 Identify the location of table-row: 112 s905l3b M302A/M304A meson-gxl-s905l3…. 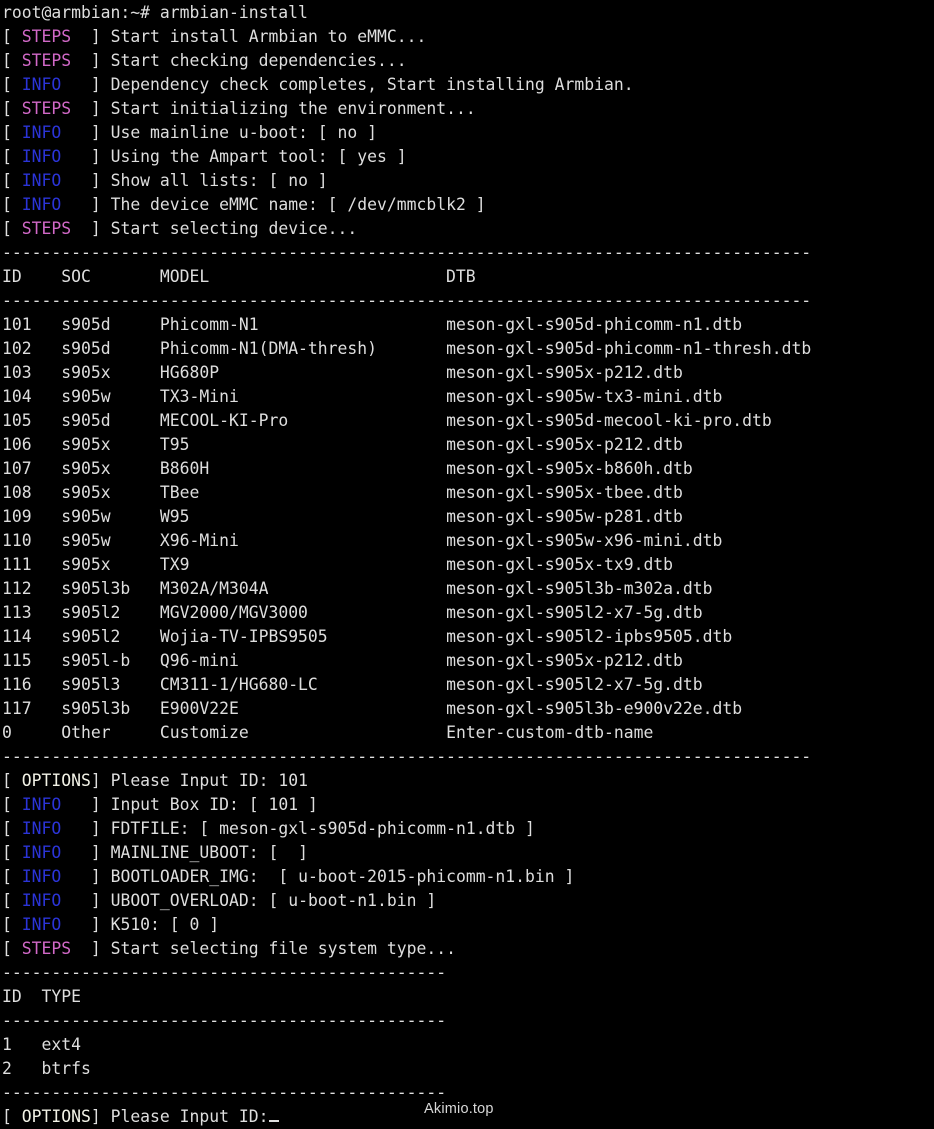
(468, 589).